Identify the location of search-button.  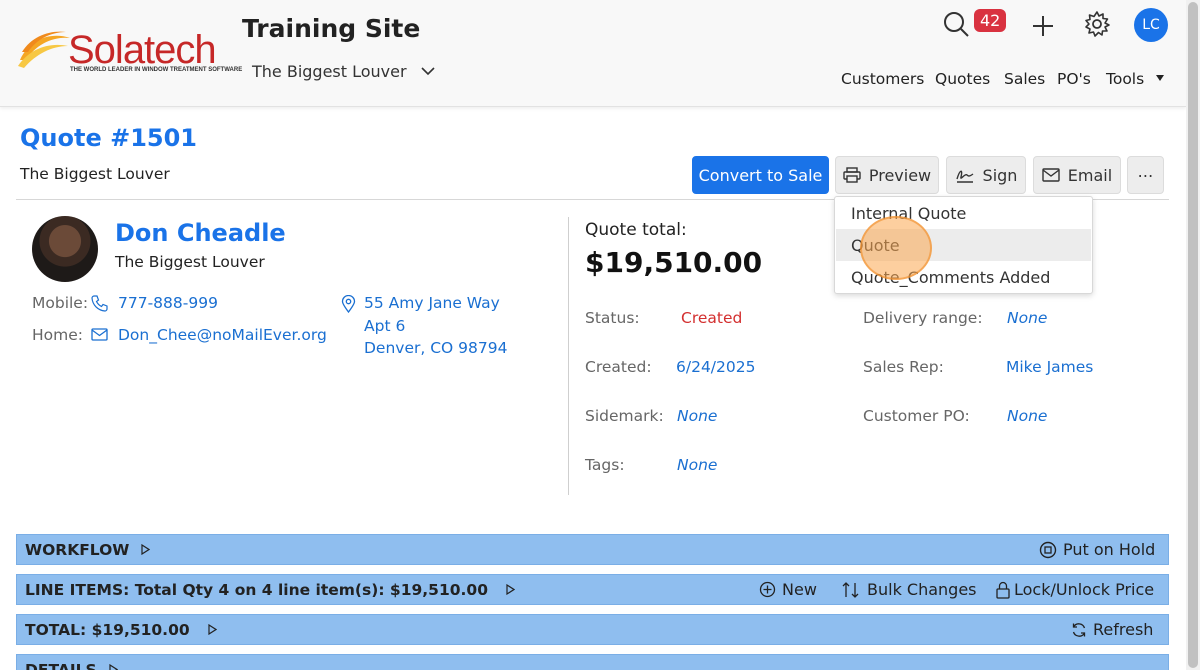
(956, 24).